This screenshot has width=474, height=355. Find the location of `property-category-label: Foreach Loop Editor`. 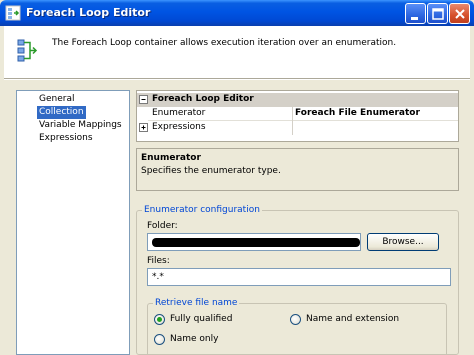

property-category-label: Foreach Loop Editor is located at coordinates (203, 99).